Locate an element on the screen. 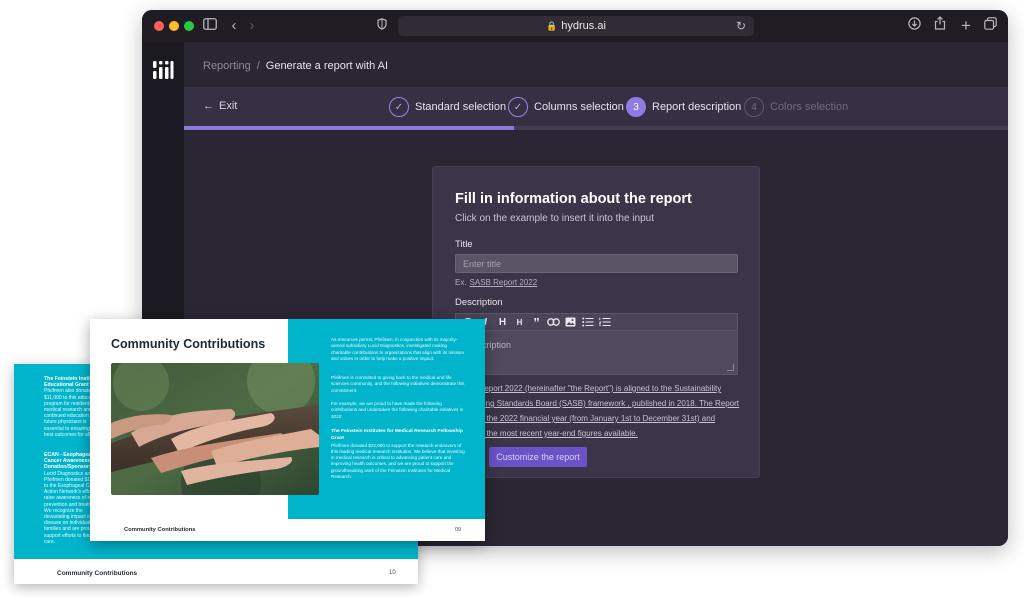 The width and height of the screenshot is (1024, 597). share-icon is located at coordinates (940, 26).